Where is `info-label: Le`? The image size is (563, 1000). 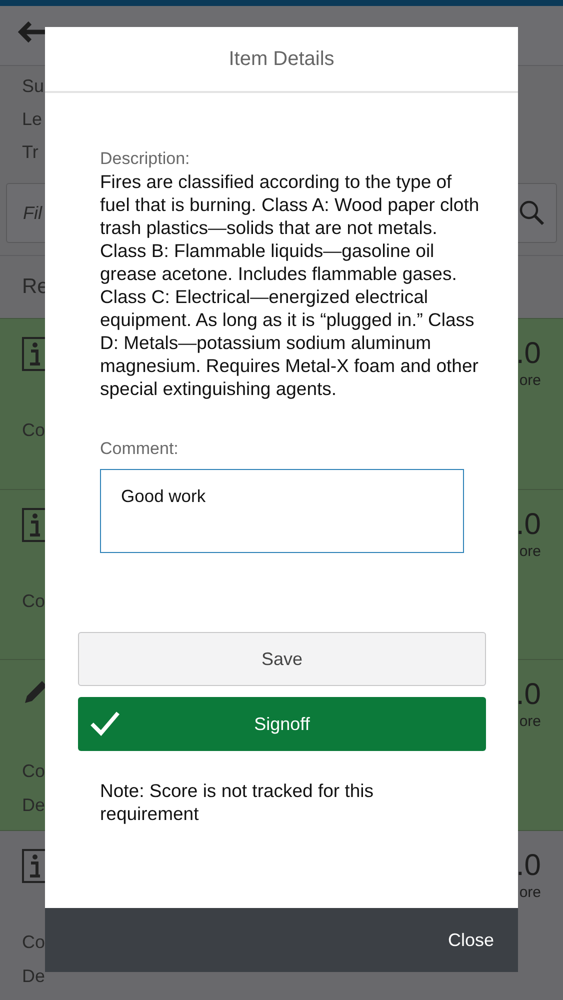 info-label: Le is located at coordinates (33, 119).